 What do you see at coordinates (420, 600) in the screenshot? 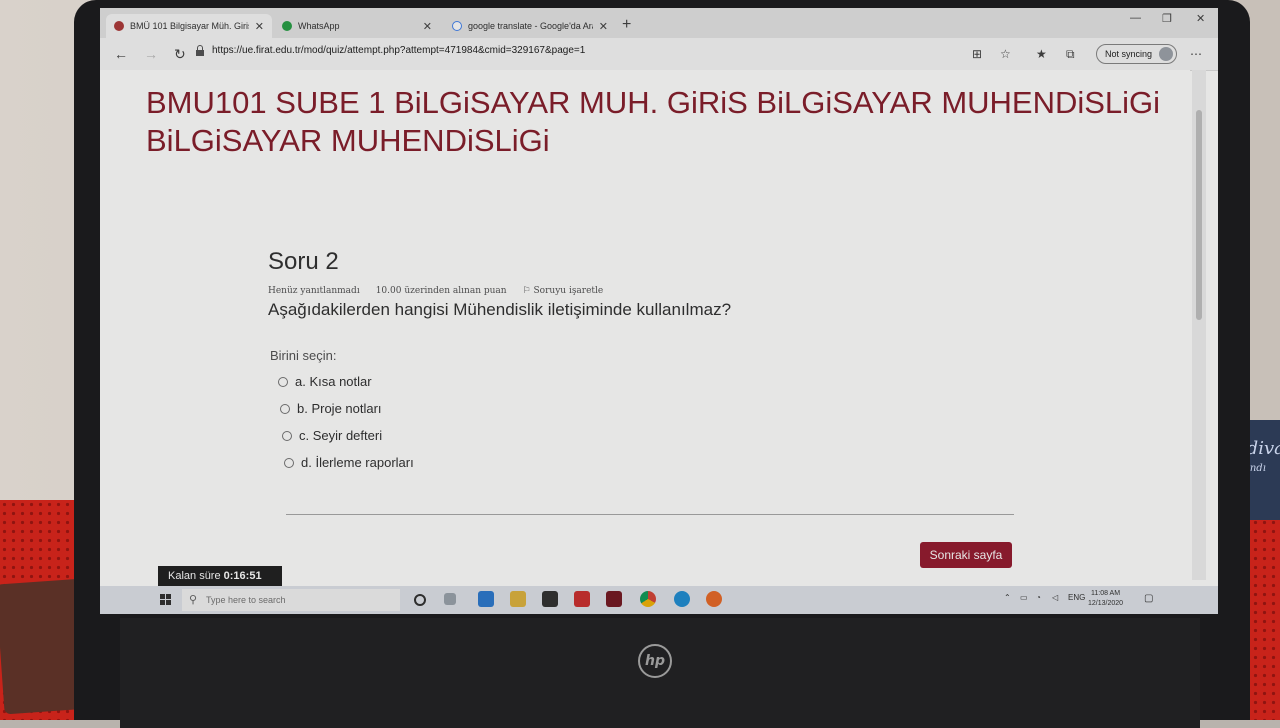
I see `cortana-icon` at bounding box center [420, 600].